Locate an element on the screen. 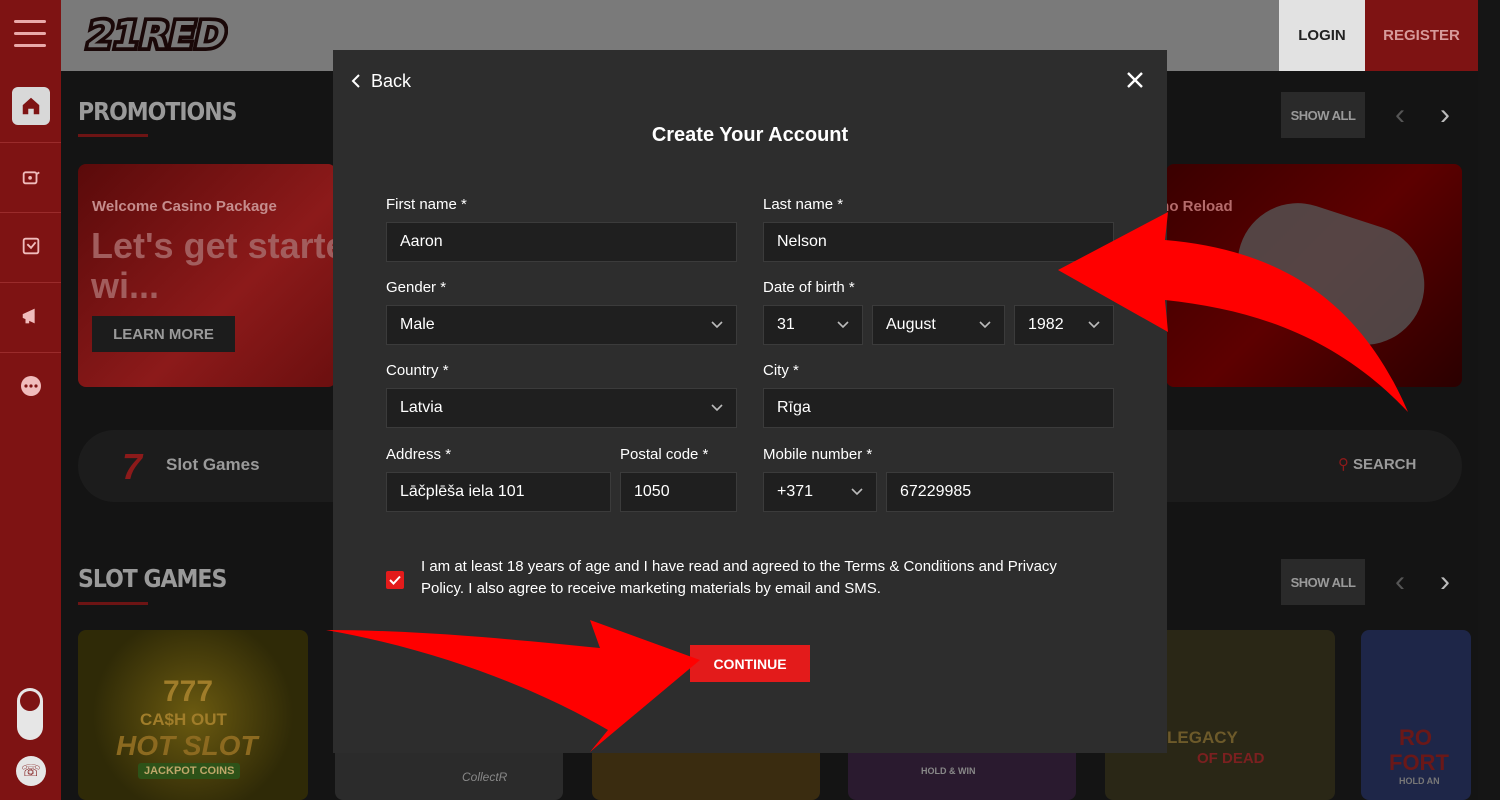 The width and height of the screenshot is (1500, 800). dob-year-select: 1982 is located at coordinates (1064, 325).